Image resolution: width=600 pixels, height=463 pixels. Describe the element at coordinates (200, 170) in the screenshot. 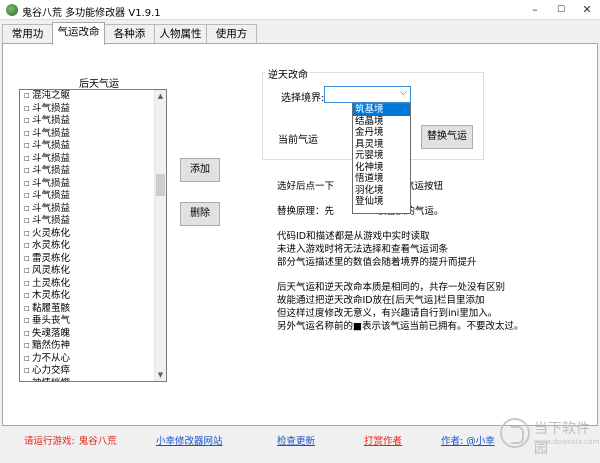

I see `add-button: 添加` at that location.